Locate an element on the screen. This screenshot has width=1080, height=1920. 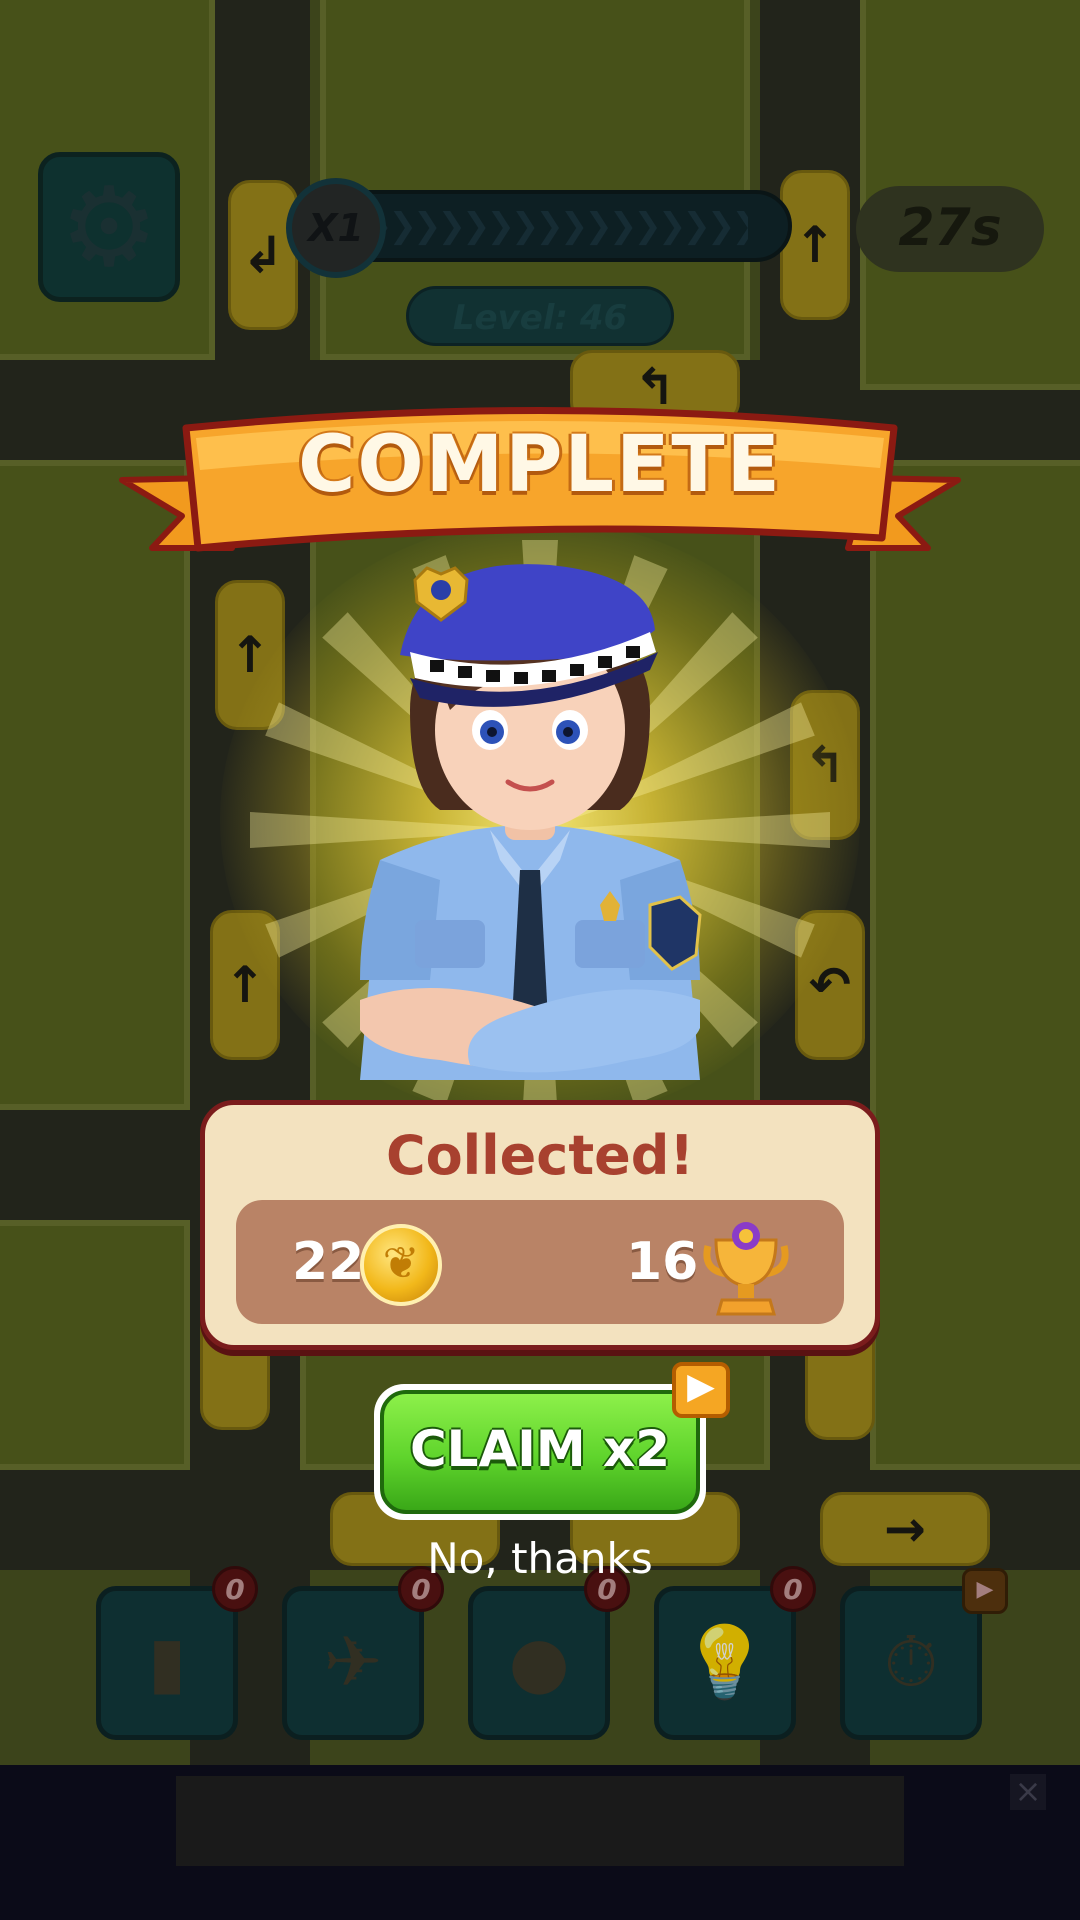
claim-label: CLAIM x2 is located at coordinates (540, 1449).